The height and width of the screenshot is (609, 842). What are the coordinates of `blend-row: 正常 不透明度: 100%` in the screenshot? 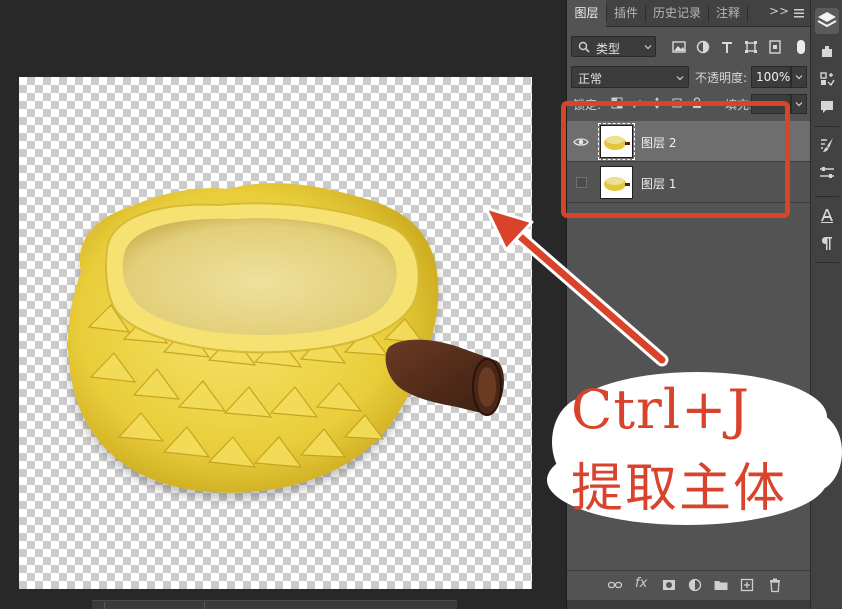 It's located at (689, 77).